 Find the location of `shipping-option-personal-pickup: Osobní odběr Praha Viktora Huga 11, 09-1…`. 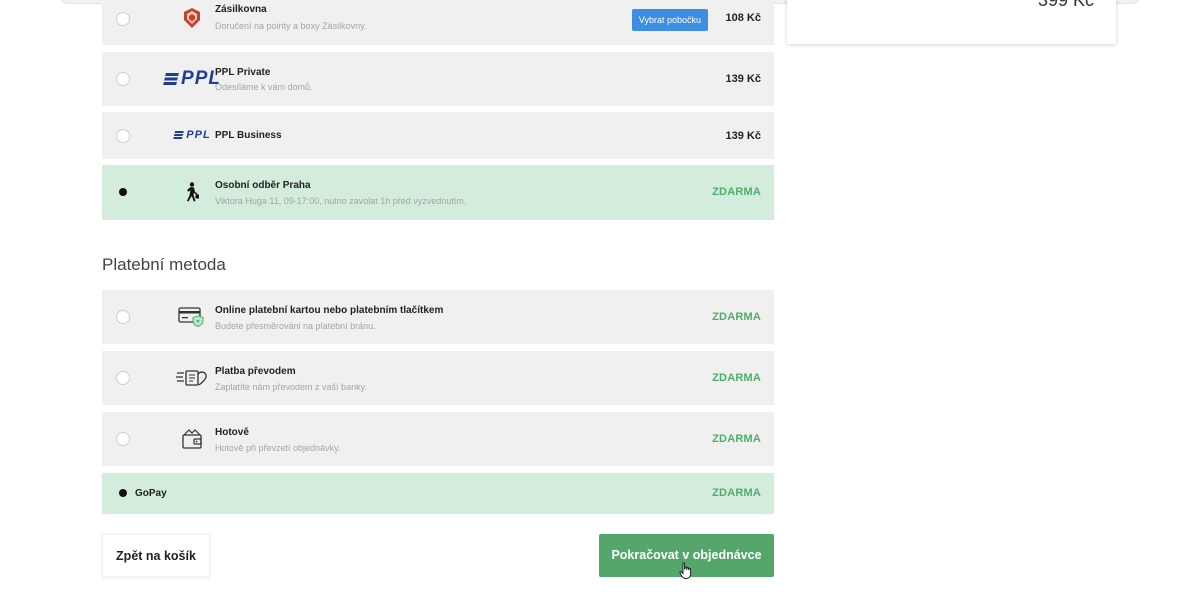

shipping-option-personal-pickup: Osobní odběr Praha Viktora Huga 11, 09-1… is located at coordinates (438, 192).